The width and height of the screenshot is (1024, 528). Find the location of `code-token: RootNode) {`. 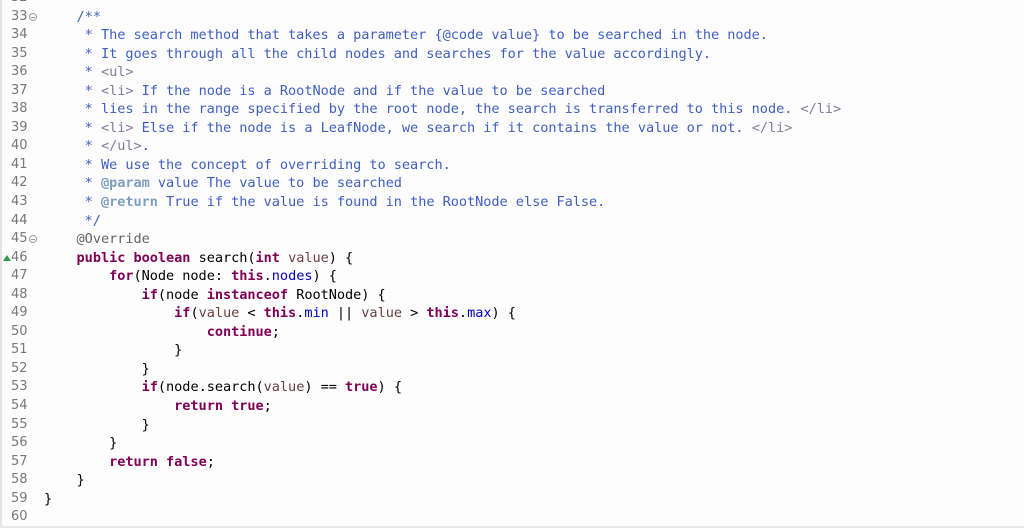

code-token: RootNode) { is located at coordinates (337, 294).